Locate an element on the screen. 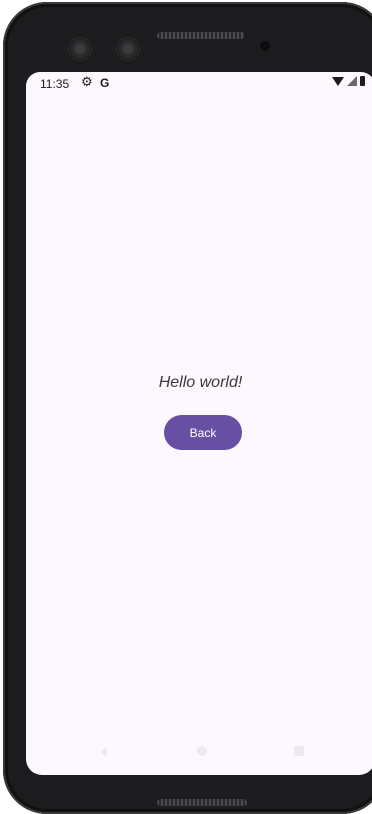 The width and height of the screenshot is (372, 814). status-icons is located at coordinates (348, 81).